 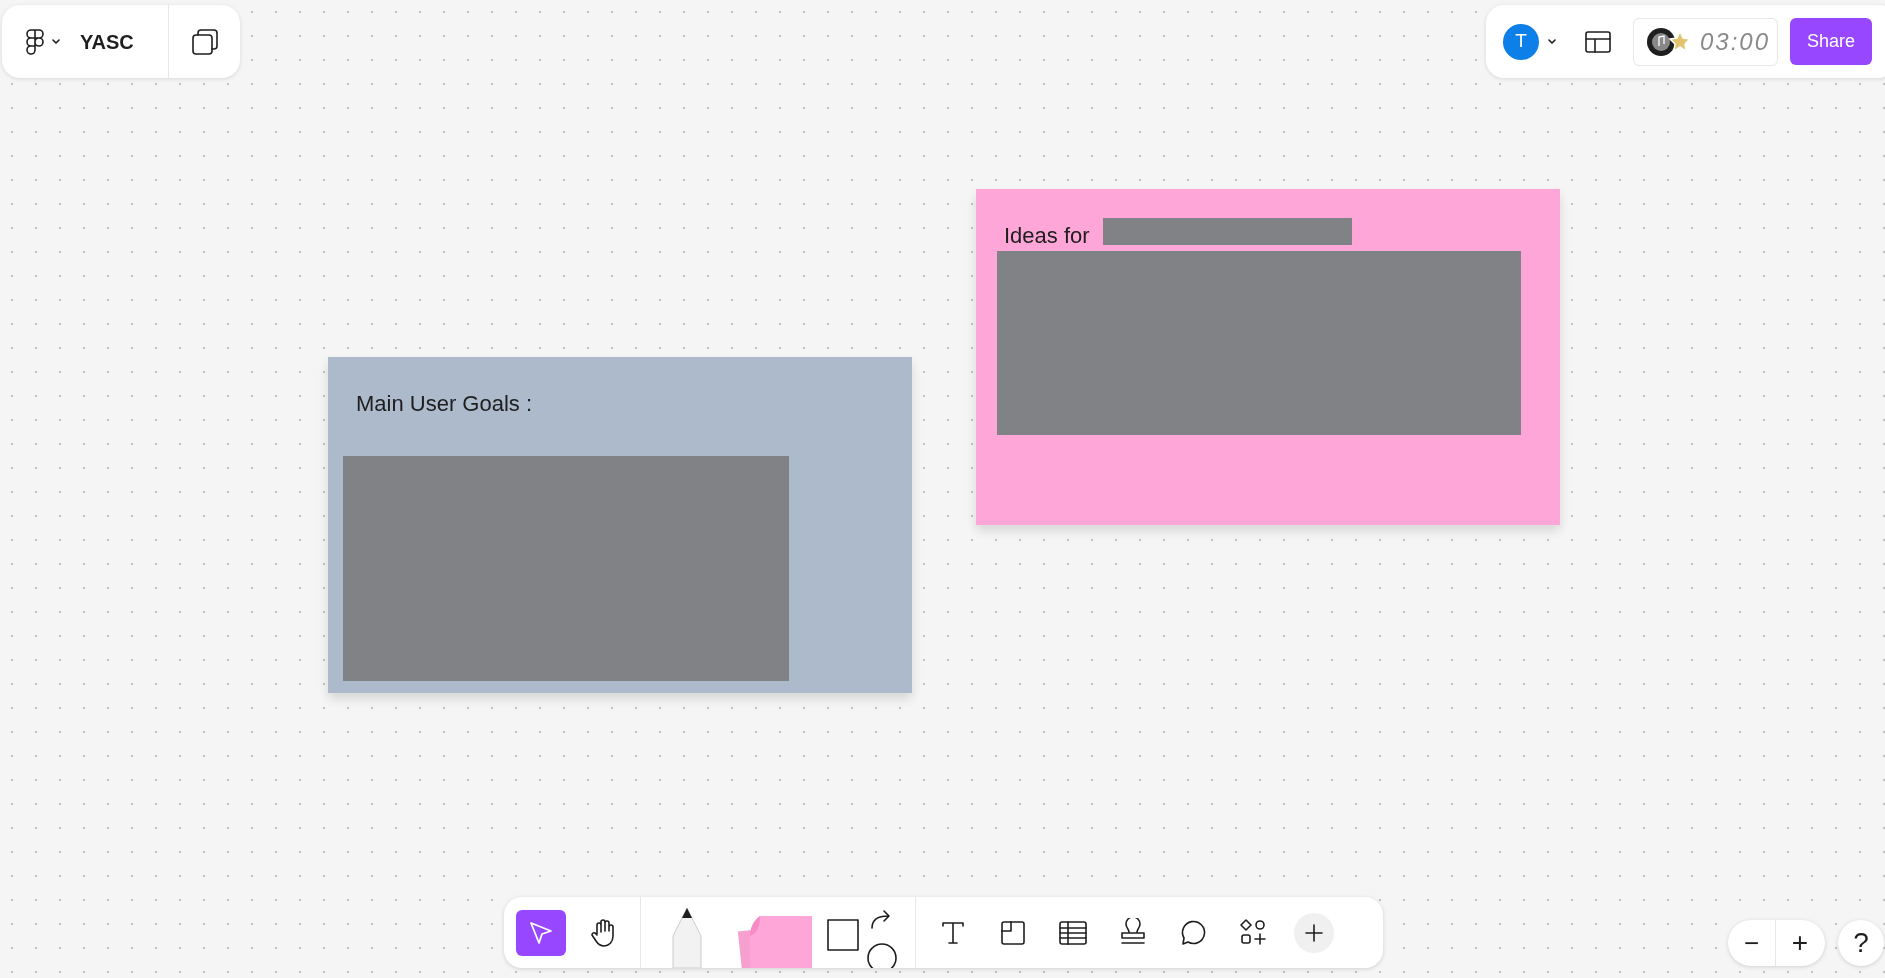 I want to click on widgets-icon, so click(x=1253, y=932).